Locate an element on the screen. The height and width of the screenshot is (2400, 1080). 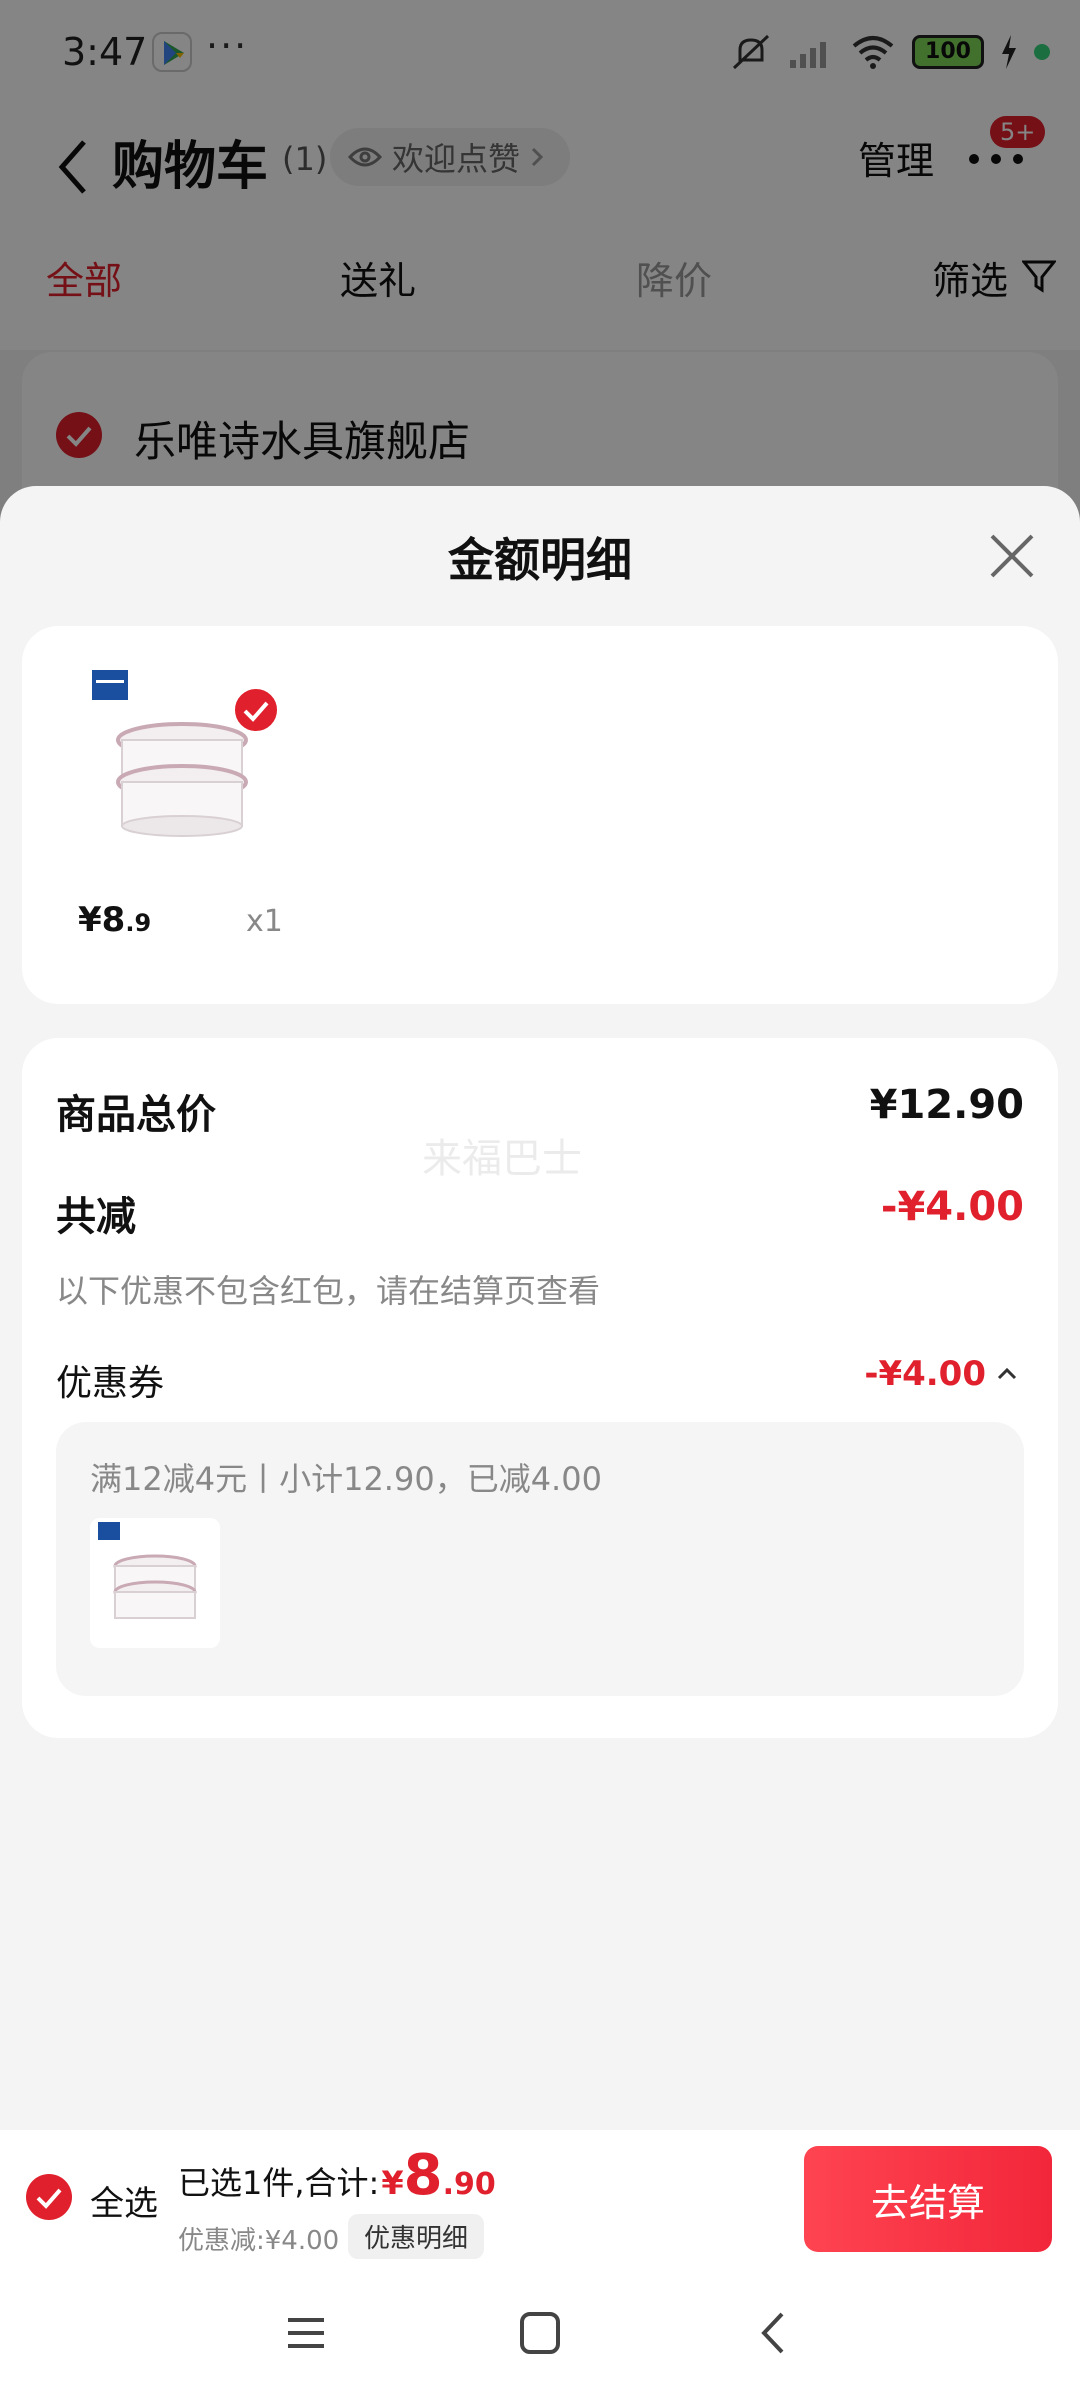
discount-detail-button: 优惠明细 is located at coordinates (416, 2236).